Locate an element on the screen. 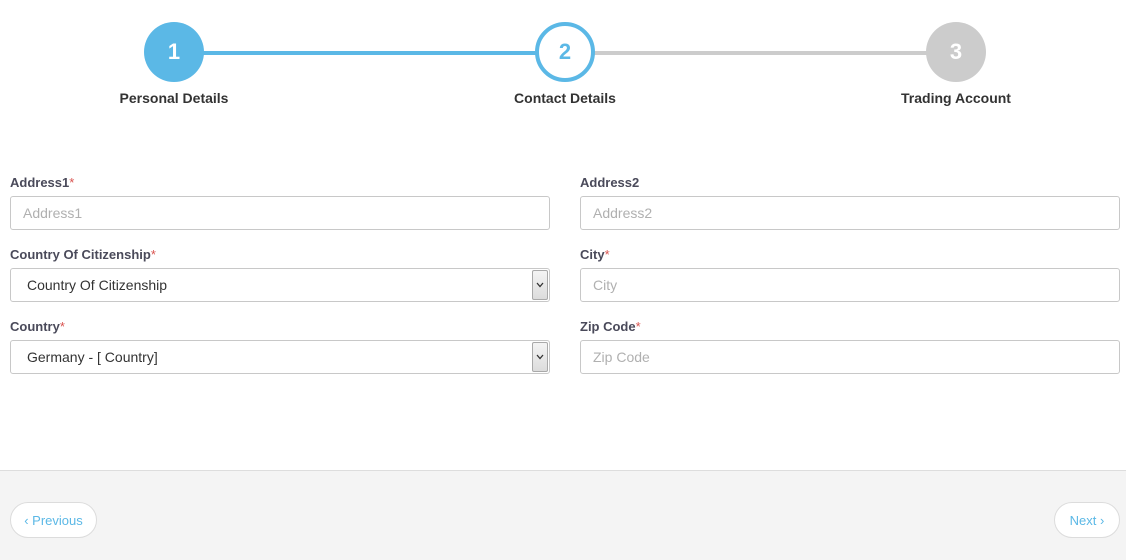 The image size is (1126, 560). city-group: City* is located at coordinates (850, 280).